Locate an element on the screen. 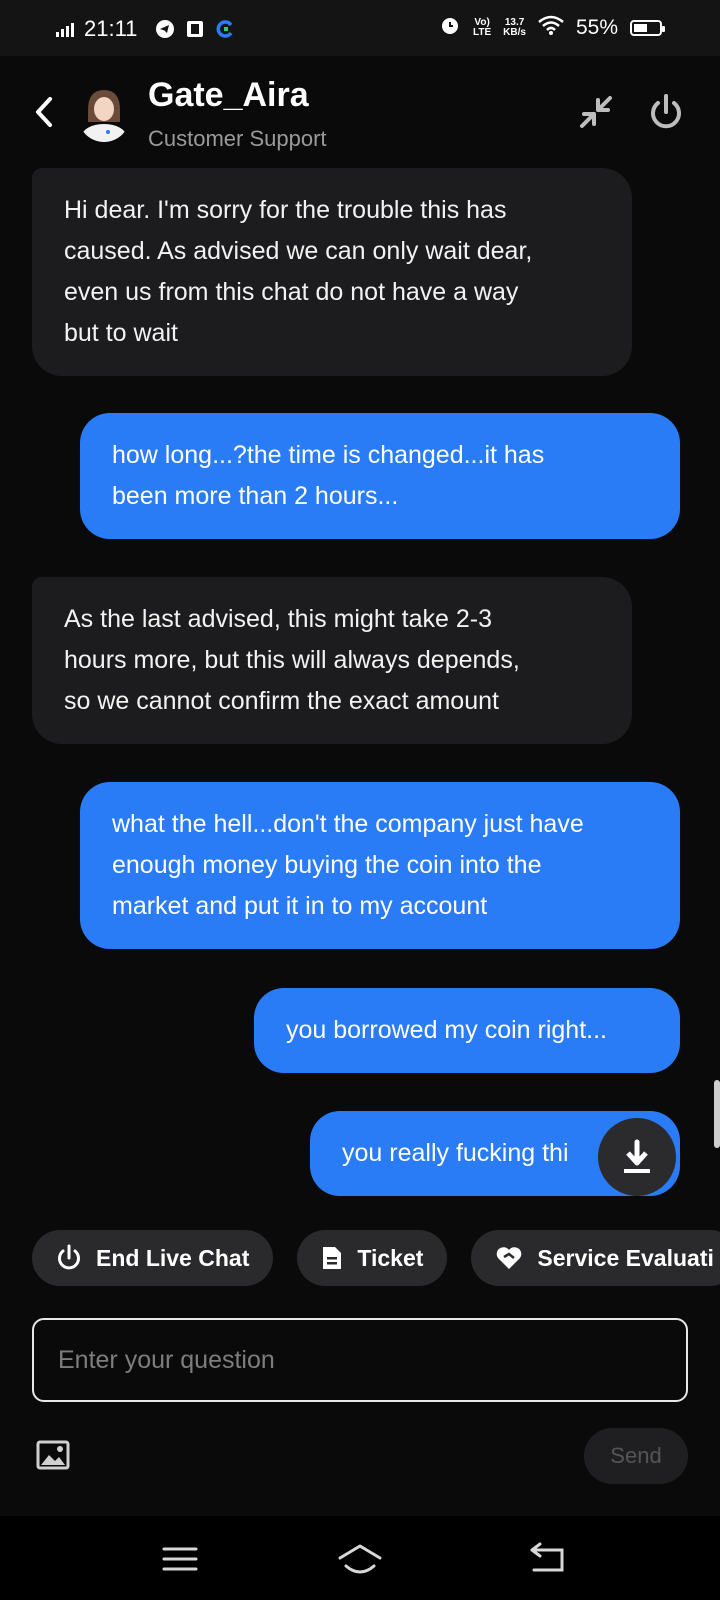 The image size is (720, 1600). status-time: 21:11 is located at coordinates (111, 28).